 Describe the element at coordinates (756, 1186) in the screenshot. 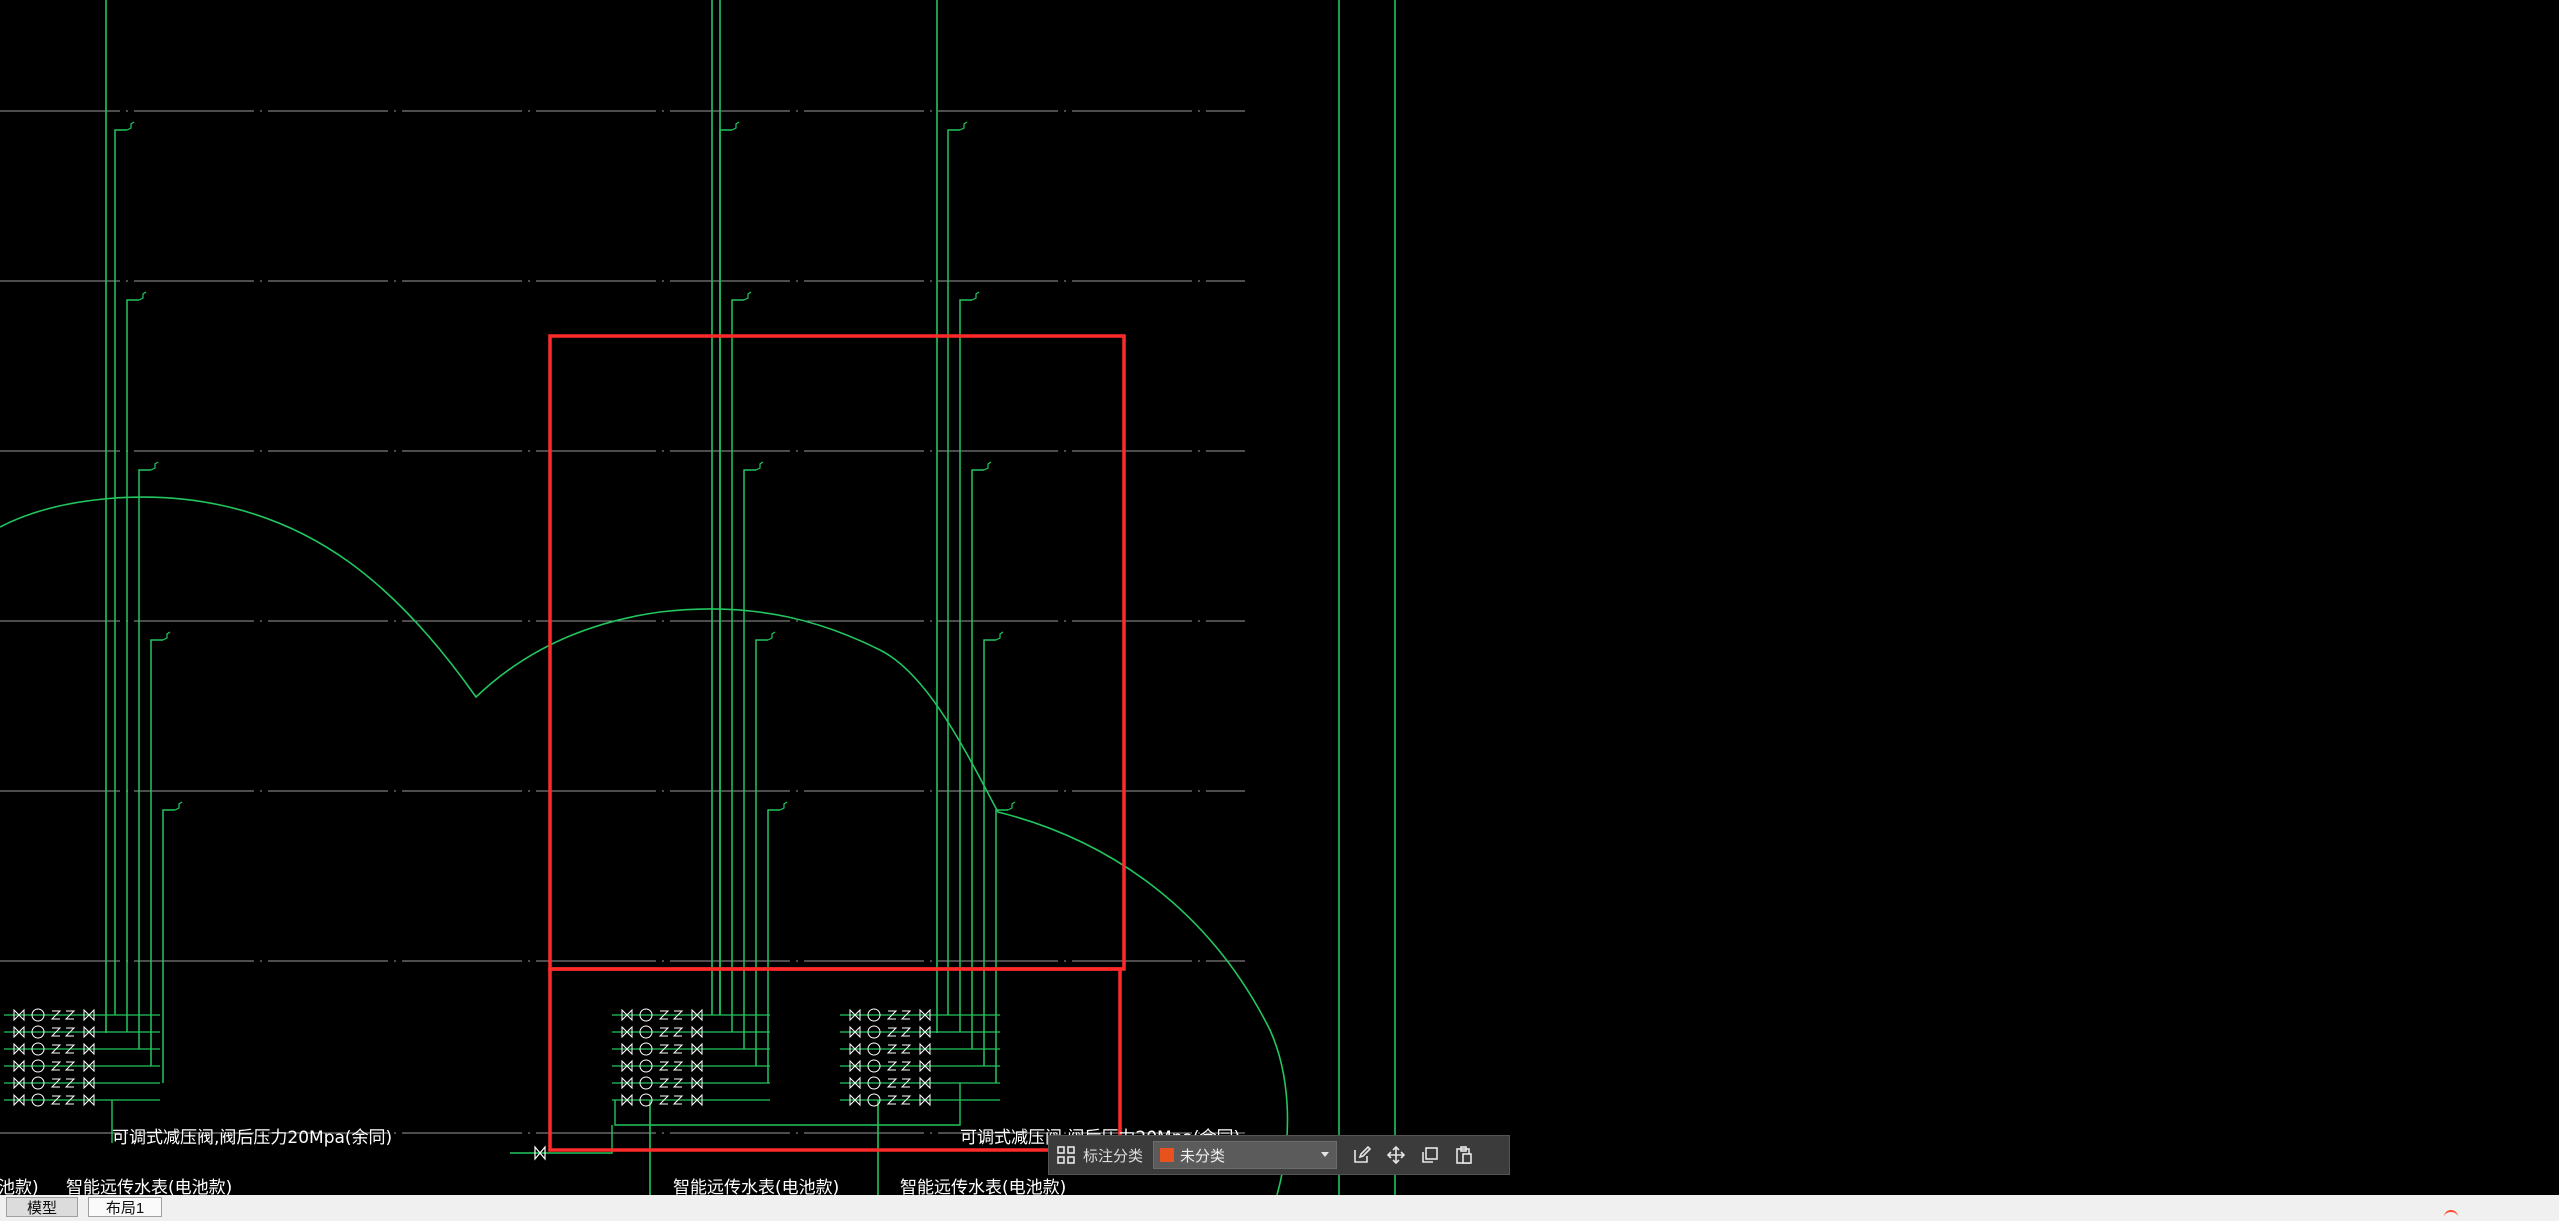

I see `meter-annotation-mid1: 智能远传水表(电池款)` at that location.